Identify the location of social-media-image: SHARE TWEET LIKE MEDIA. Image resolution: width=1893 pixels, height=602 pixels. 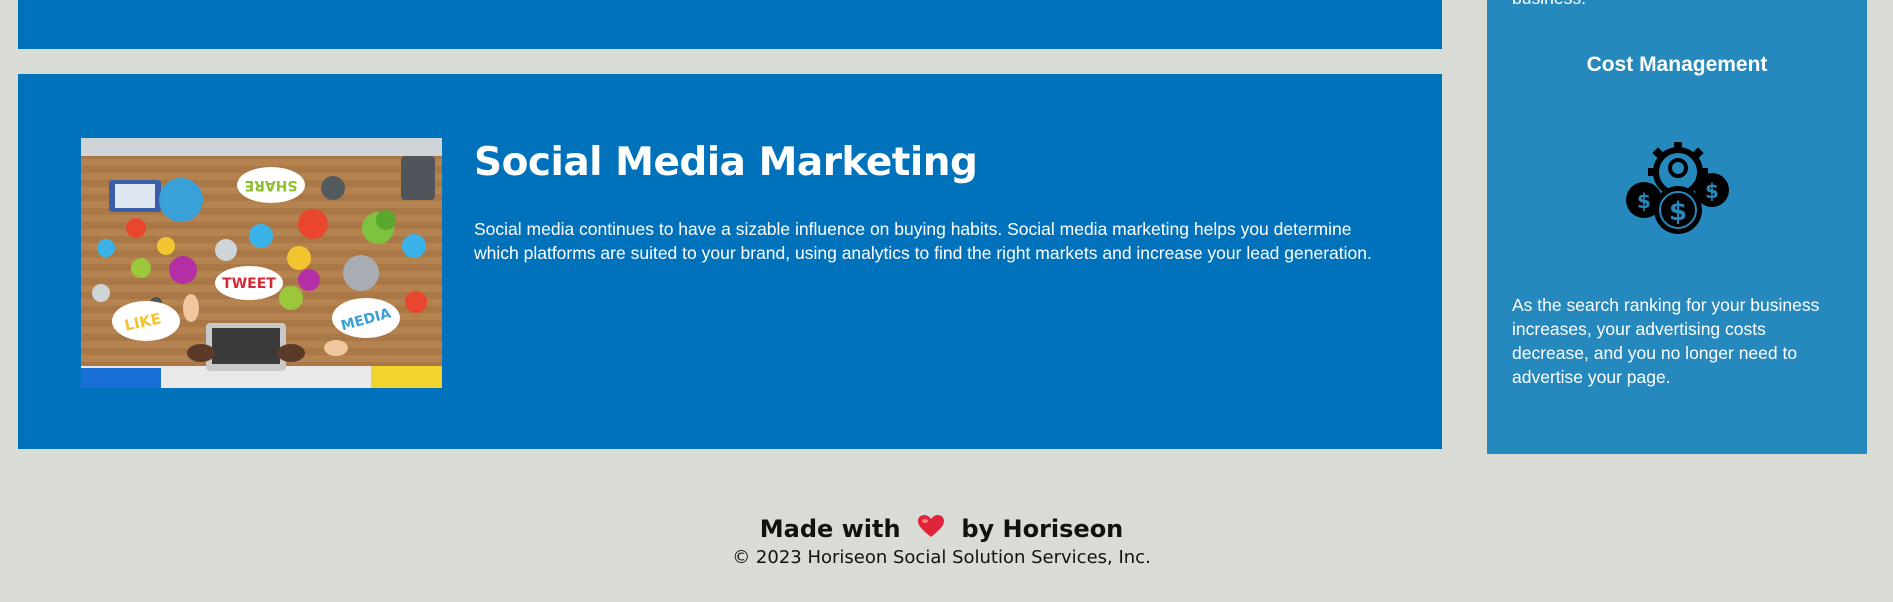
(261, 263).